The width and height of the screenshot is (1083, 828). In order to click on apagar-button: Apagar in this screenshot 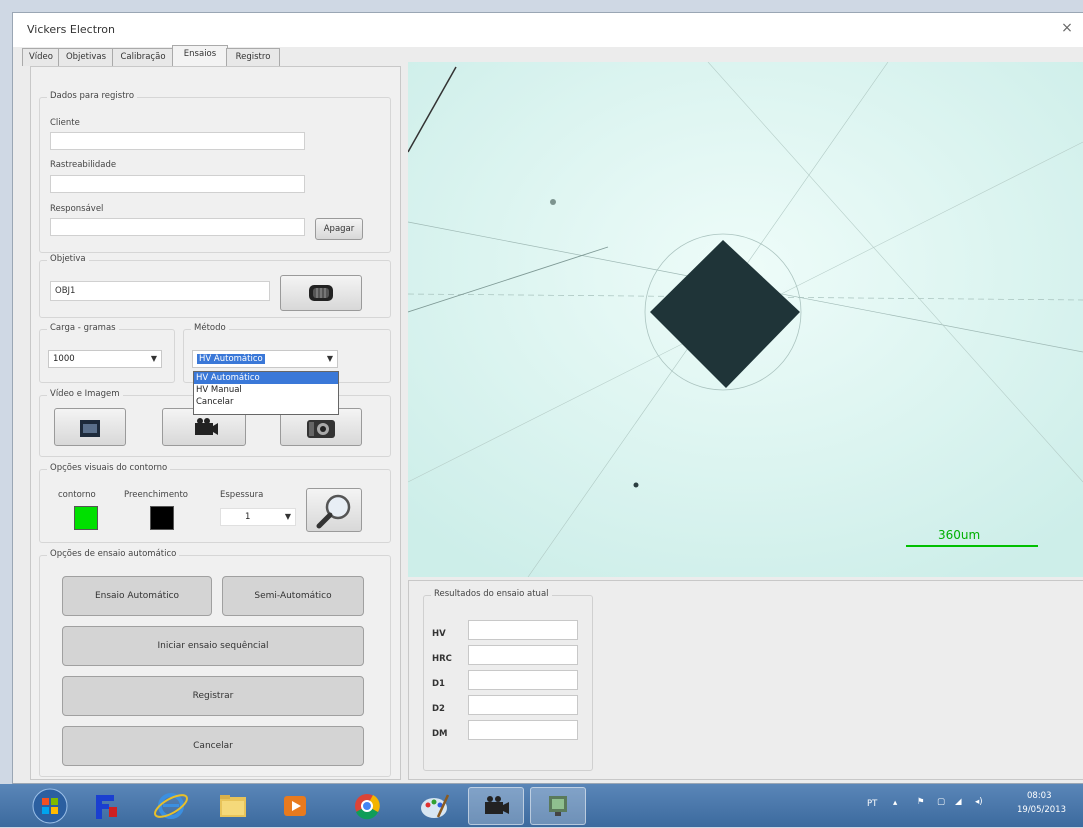, I will do `click(339, 229)`.